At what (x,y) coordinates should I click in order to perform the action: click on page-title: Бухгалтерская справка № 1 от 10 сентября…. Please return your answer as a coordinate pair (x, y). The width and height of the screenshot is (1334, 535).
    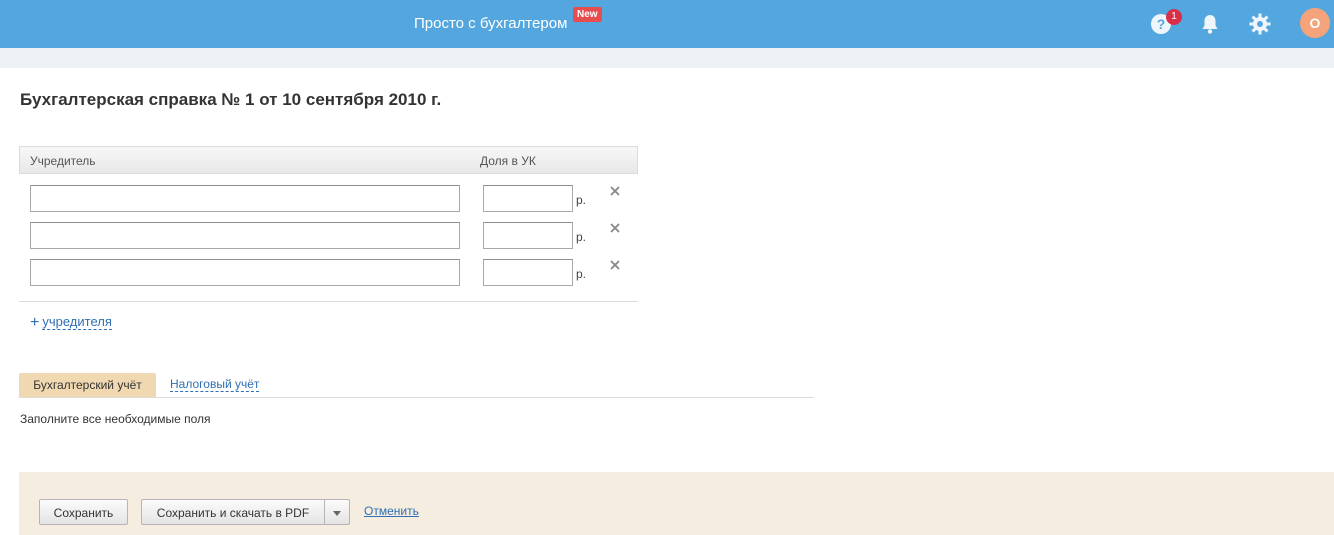
    Looking at the image, I should click on (231, 99).